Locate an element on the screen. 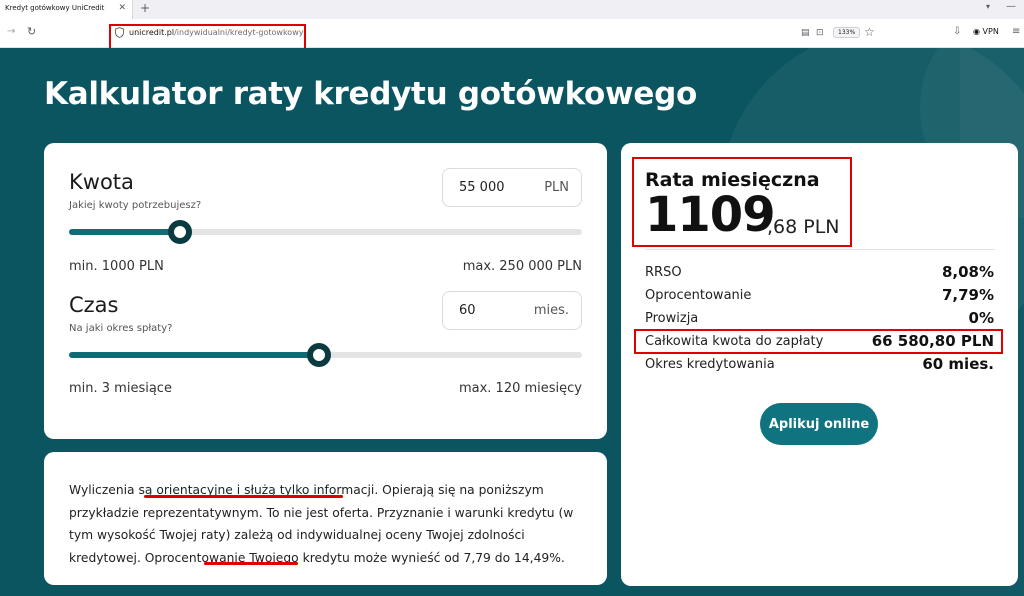 This screenshot has width=1024, height=596. vpn-shield-icon: ◉ is located at coordinates (976, 31).